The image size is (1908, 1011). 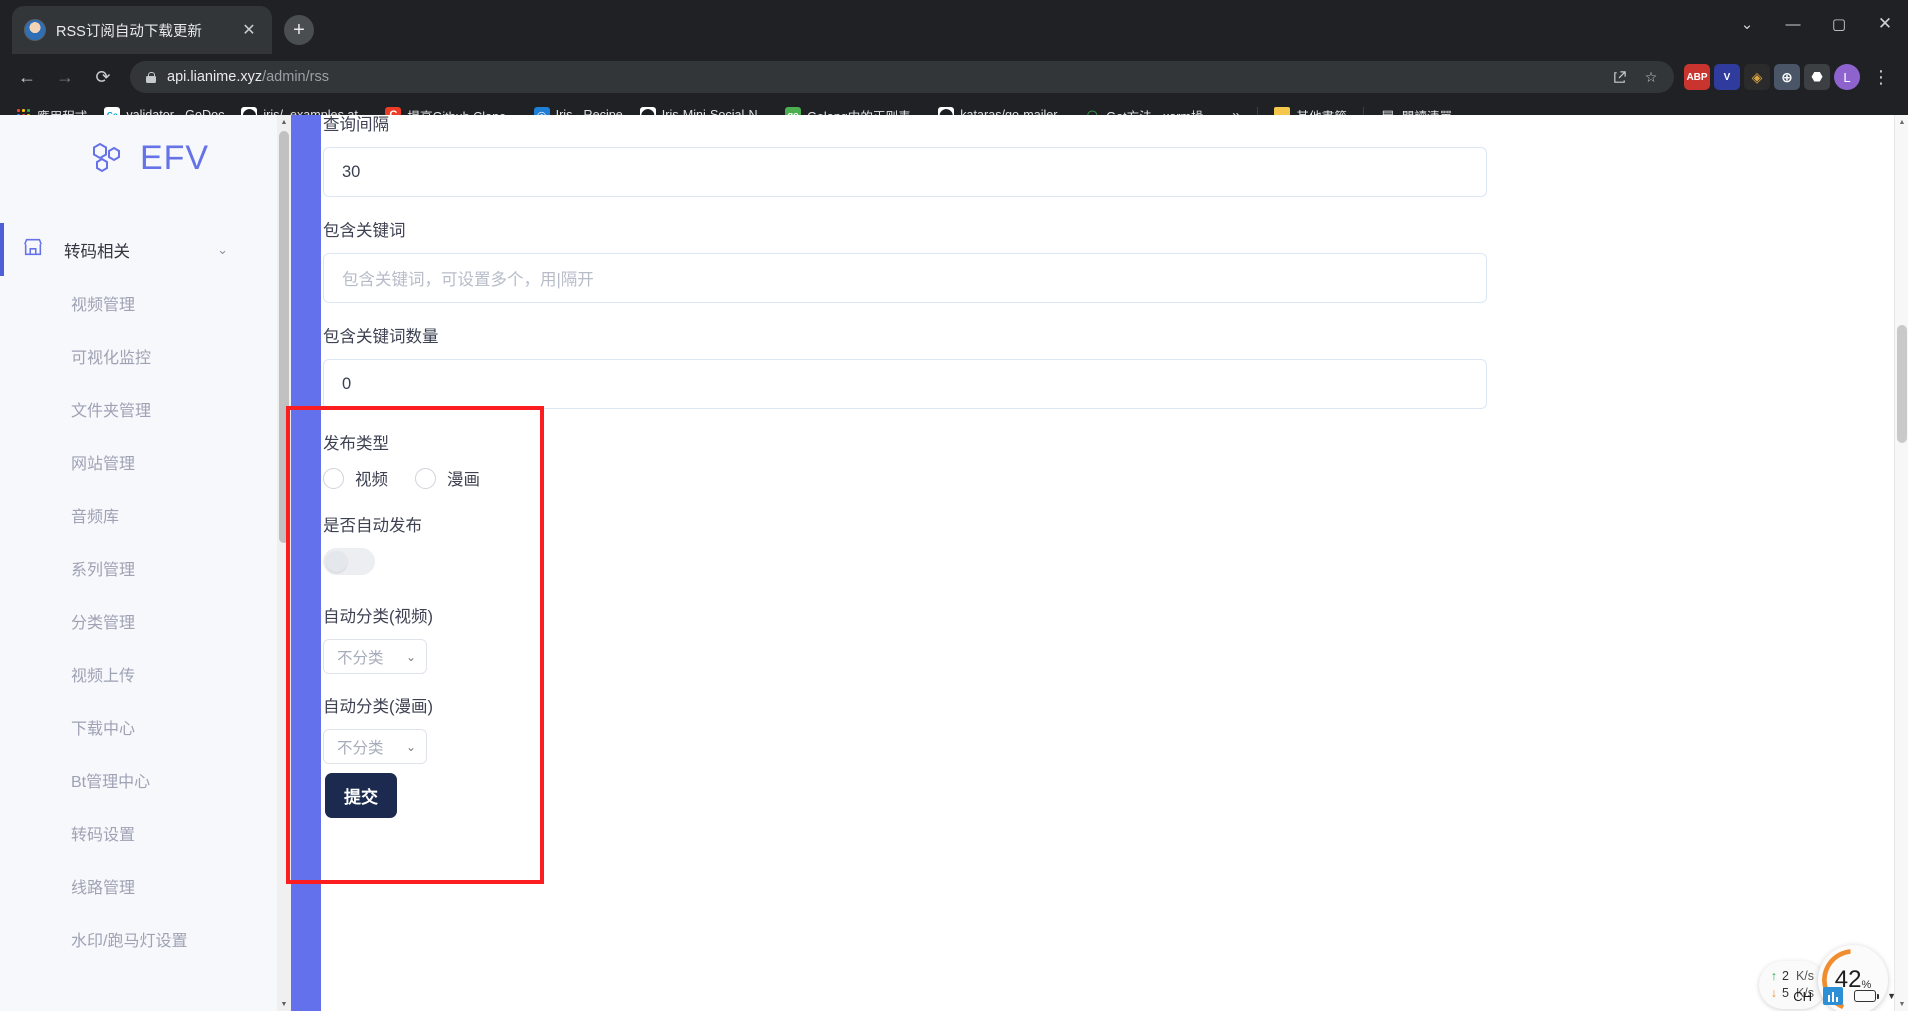 What do you see at coordinates (378, 617) in the screenshot?
I see `field-label: 自动分类(视频)` at bounding box center [378, 617].